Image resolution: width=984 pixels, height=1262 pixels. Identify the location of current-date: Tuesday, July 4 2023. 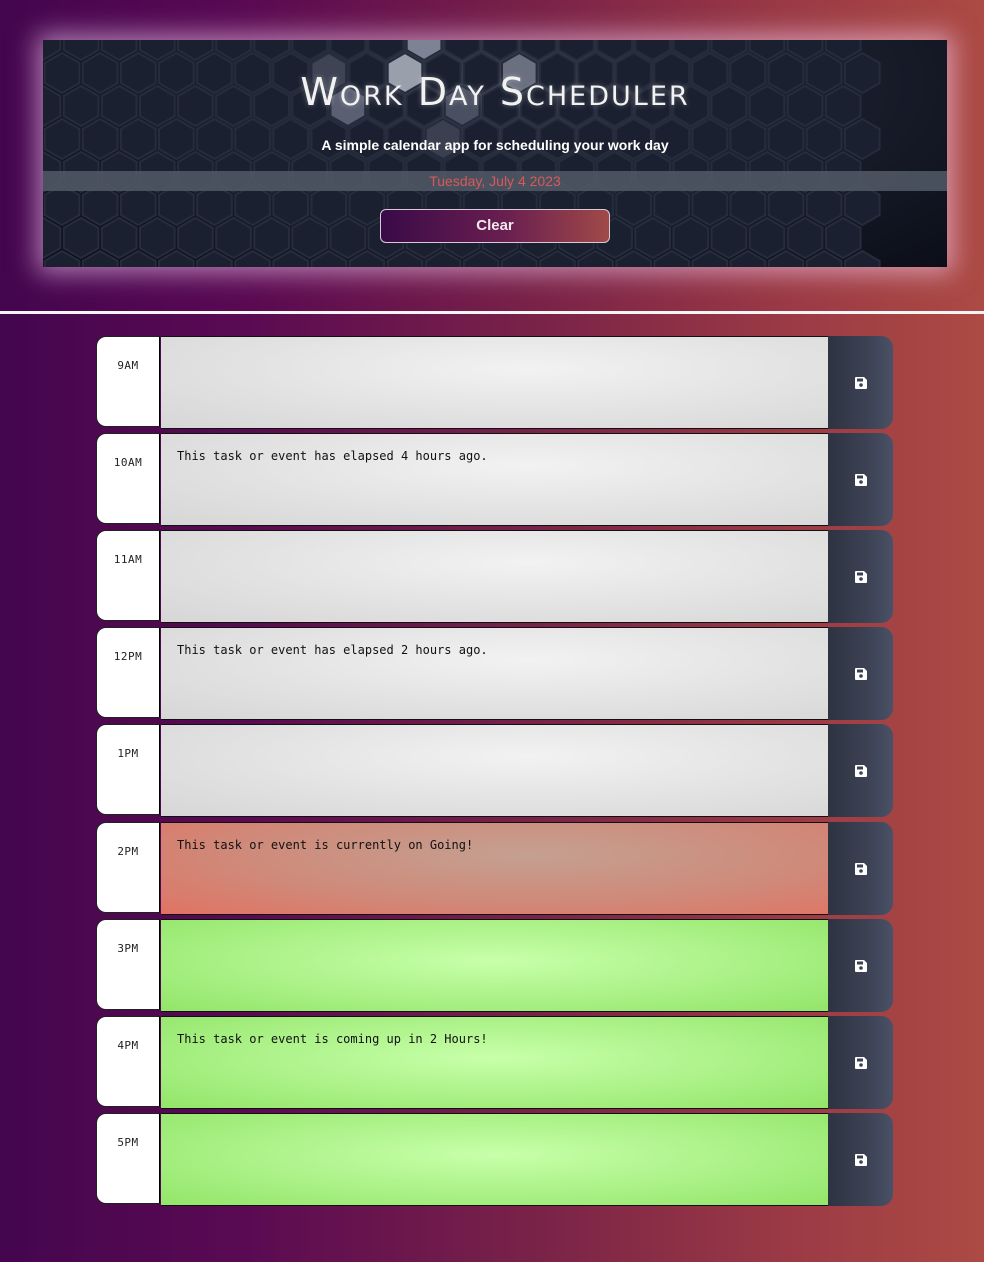
(495, 181).